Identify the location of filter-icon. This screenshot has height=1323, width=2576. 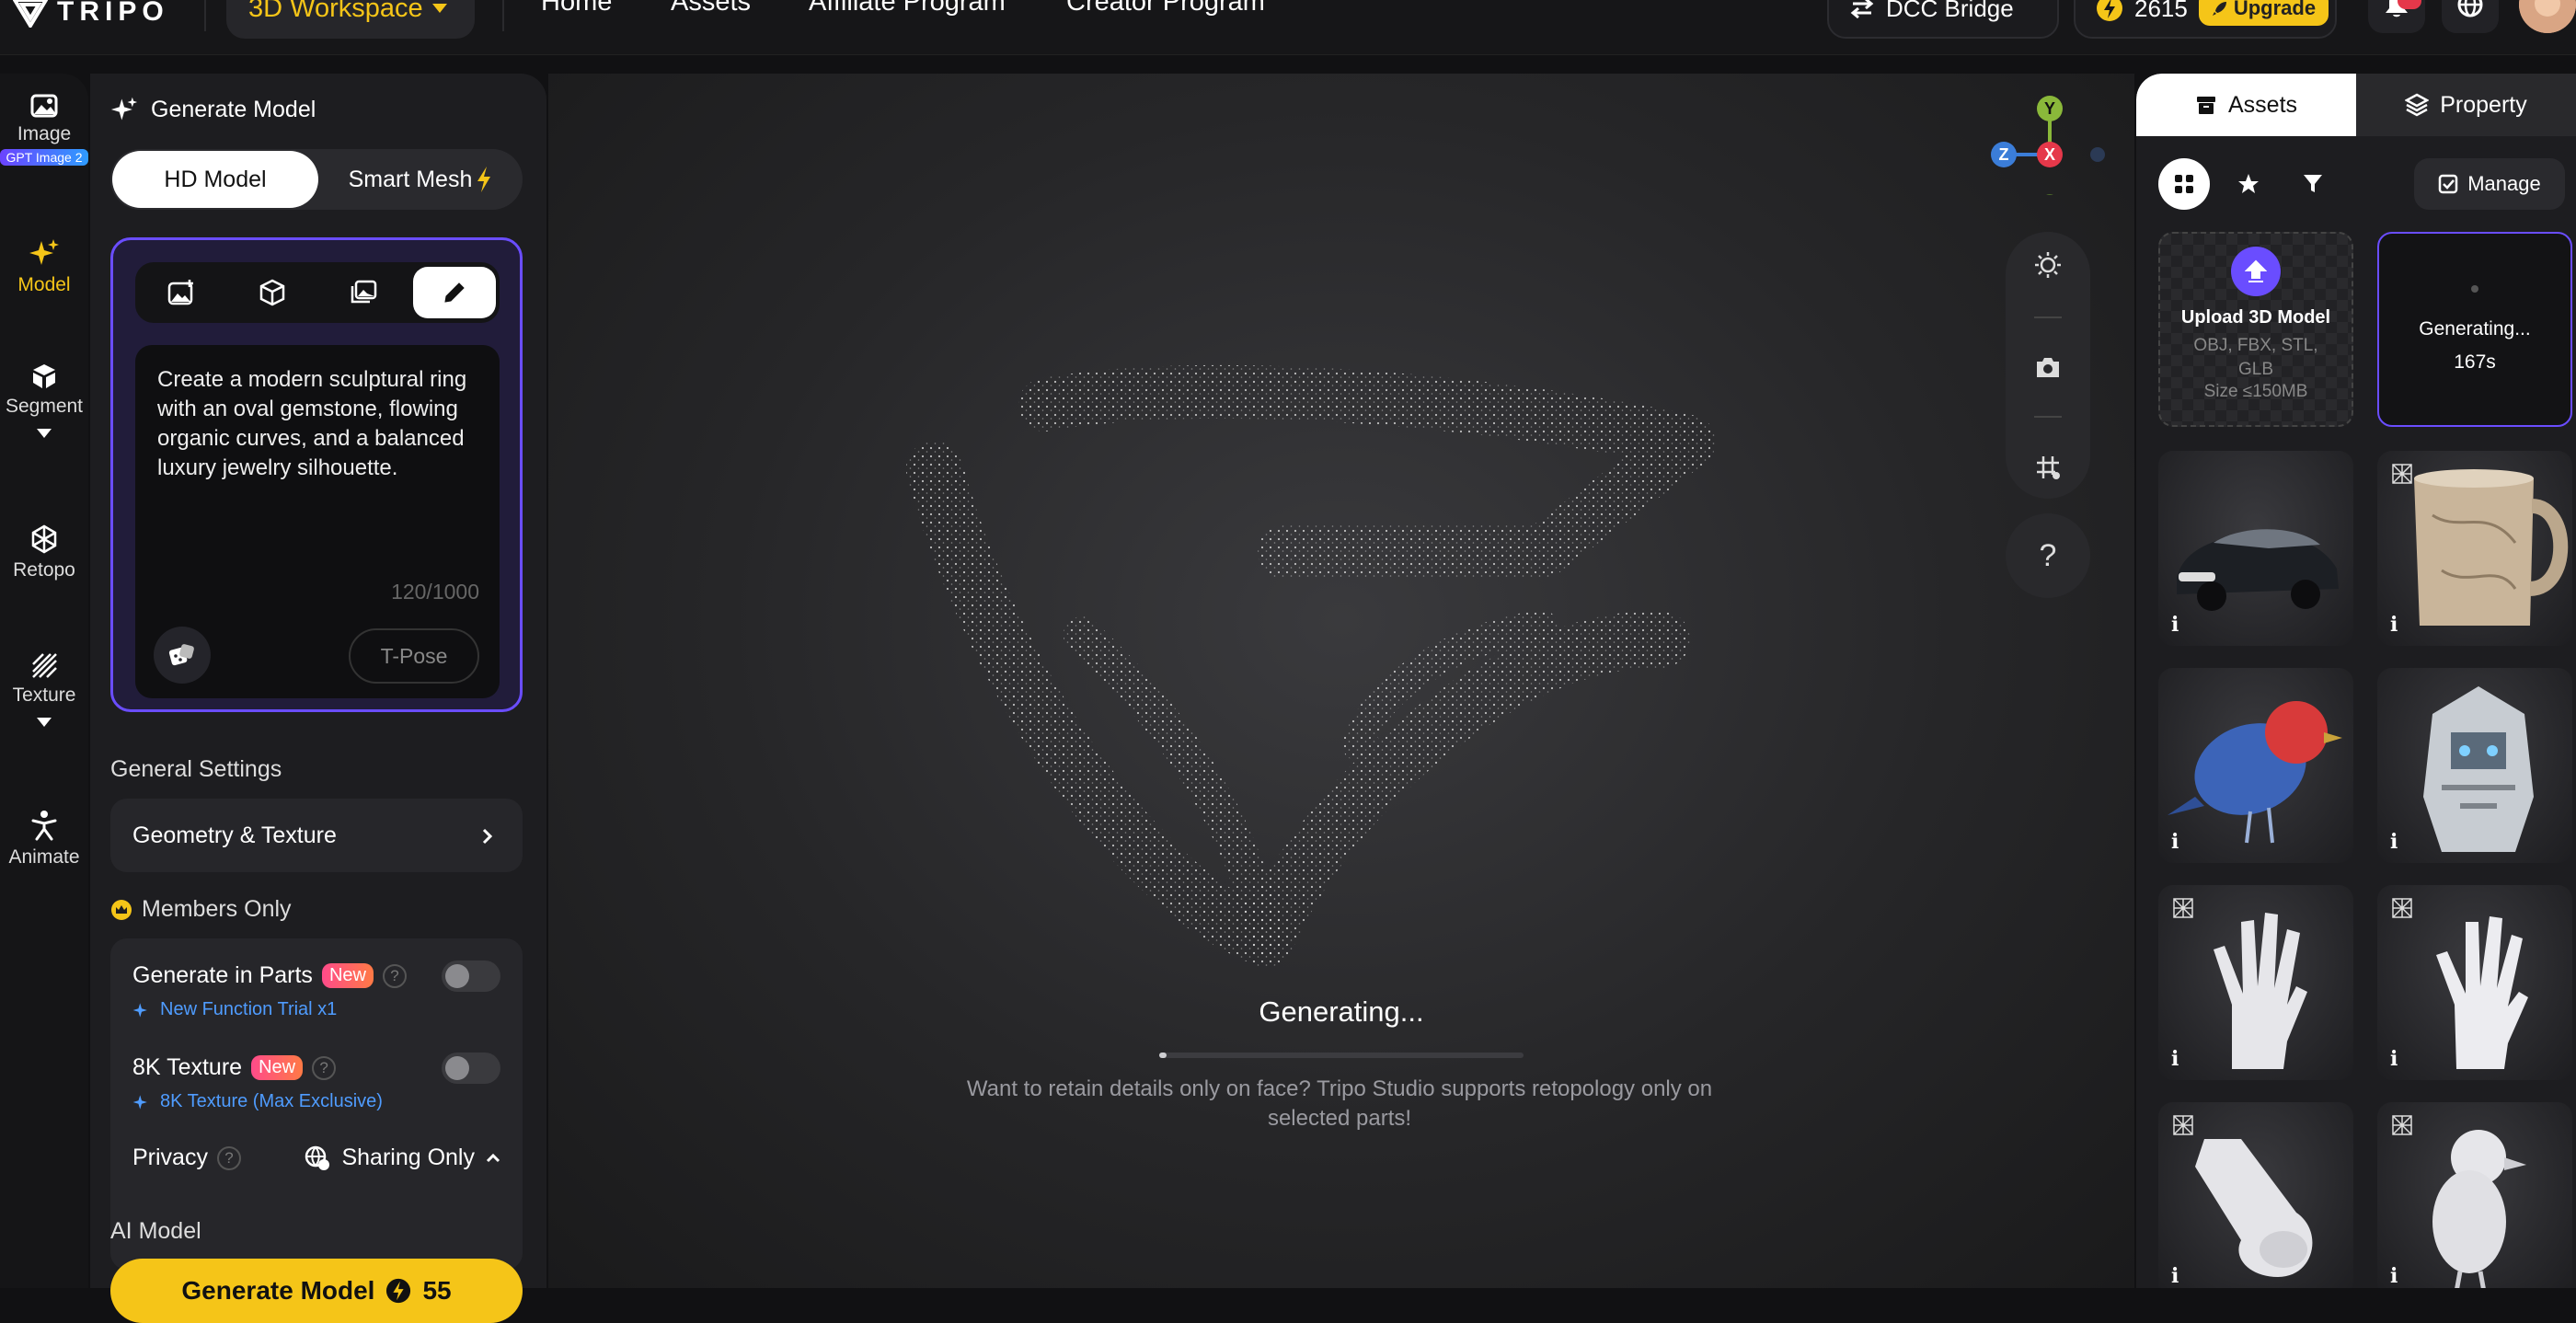
(2313, 183).